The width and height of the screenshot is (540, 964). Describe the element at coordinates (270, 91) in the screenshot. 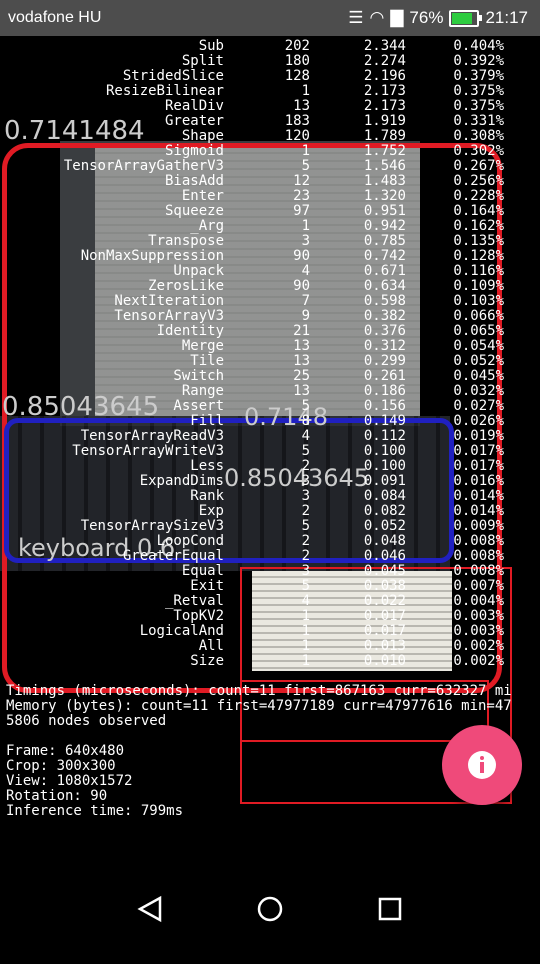

I see `stats-row: ResizeBilinear 1 2.173 0.375%` at that location.